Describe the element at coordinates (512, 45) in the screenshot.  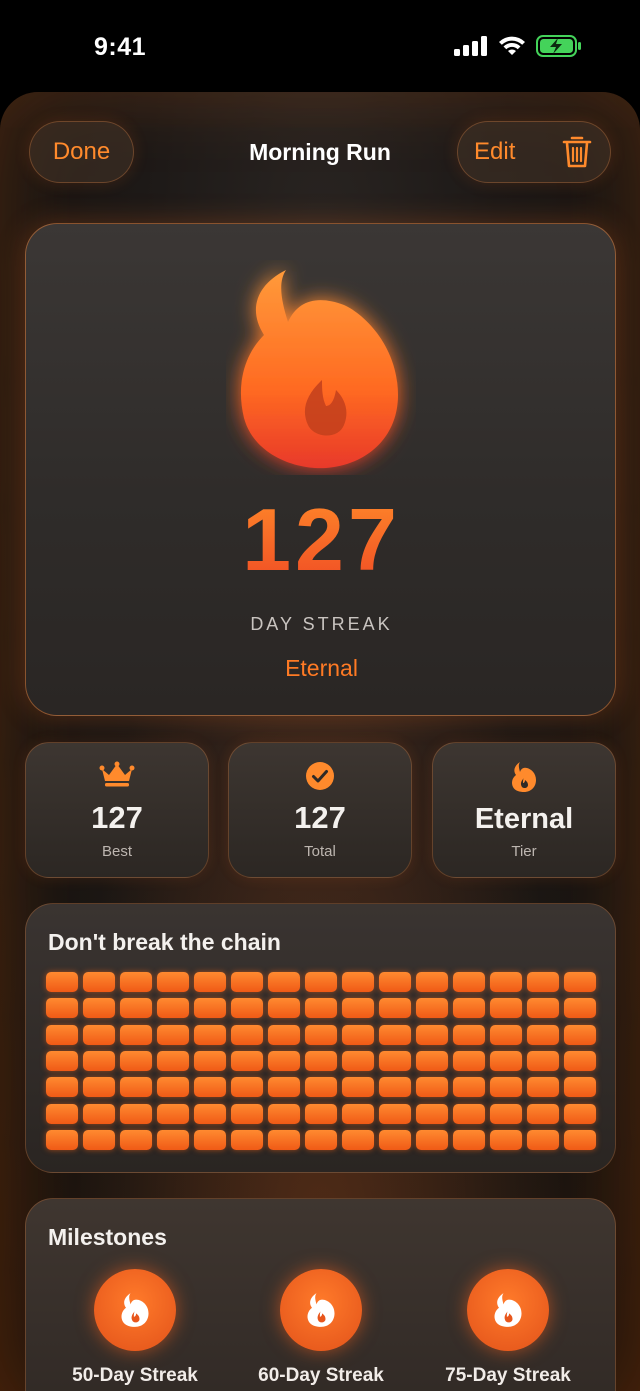
I see `wifi-icon` at that location.